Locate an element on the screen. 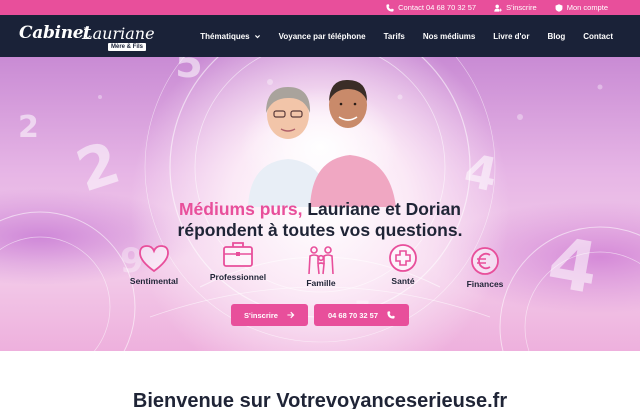 This screenshot has height=409, width=640. topbar-contact-link: Contact 04 68 70 32 57 is located at coordinates (431, 7).